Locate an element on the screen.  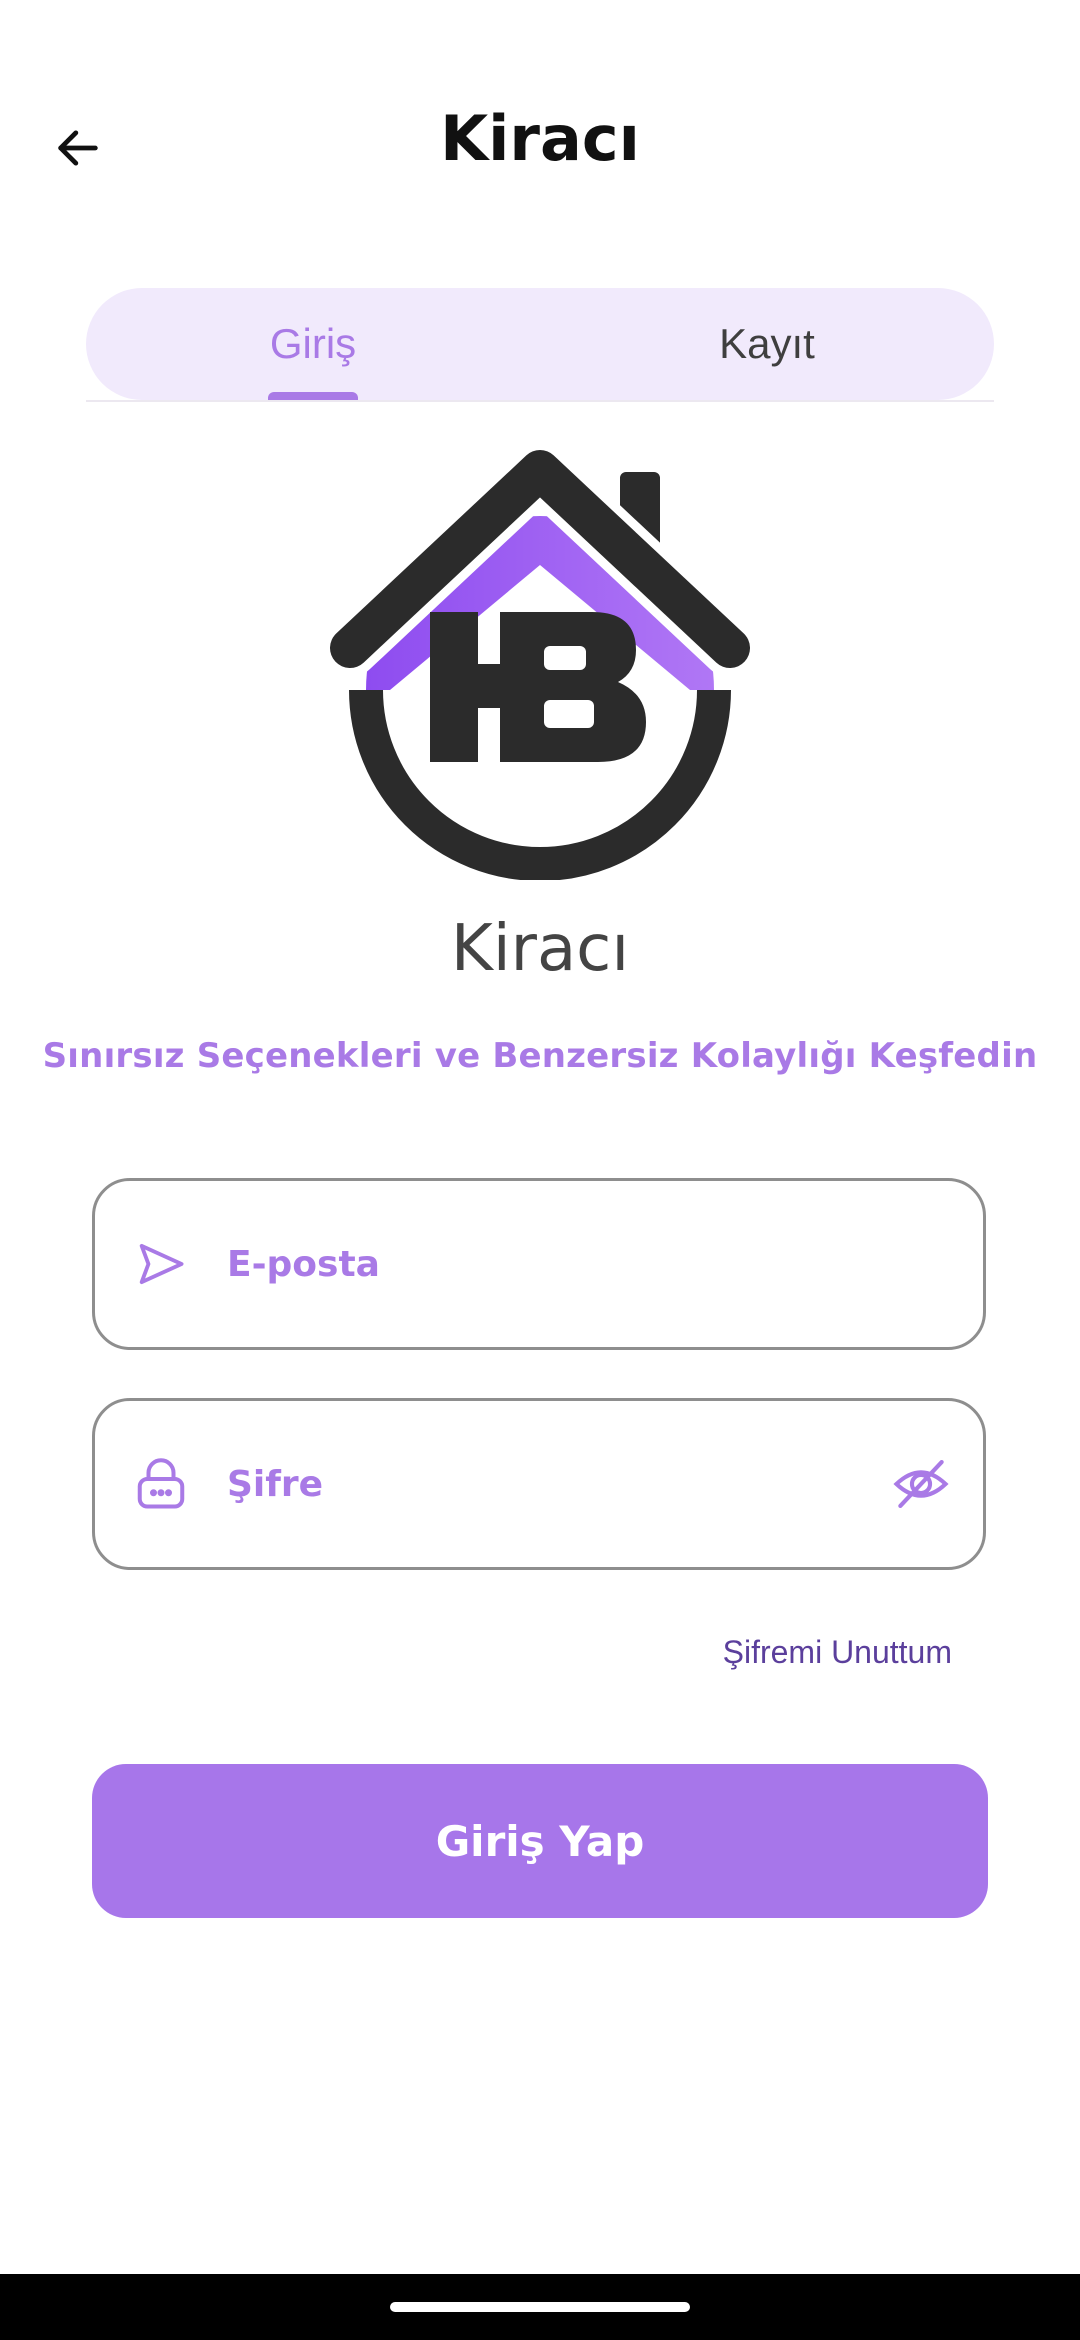
active-tab-indicator is located at coordinates (313, 396).